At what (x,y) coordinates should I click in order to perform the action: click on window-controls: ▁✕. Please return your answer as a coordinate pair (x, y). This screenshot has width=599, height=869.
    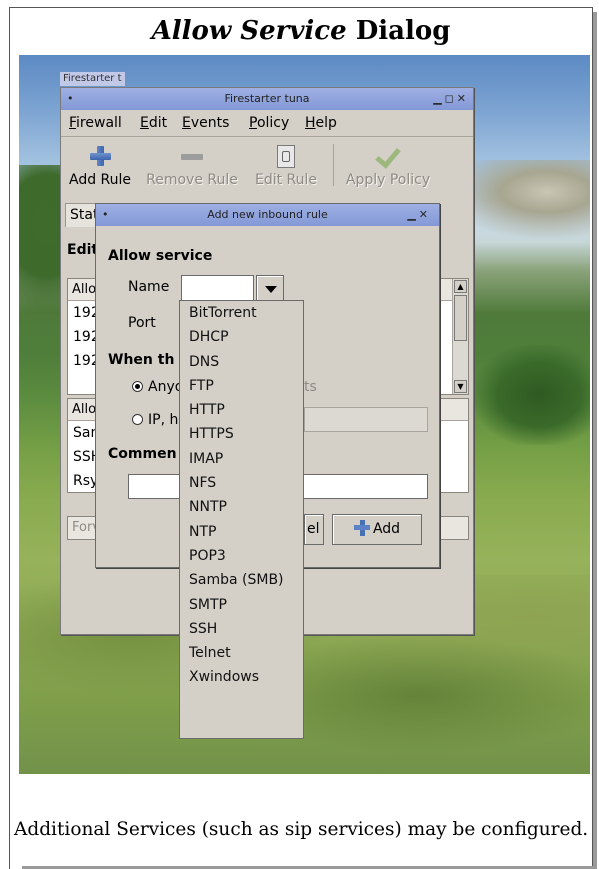
    Looking at the image, I should click on (419, 215).